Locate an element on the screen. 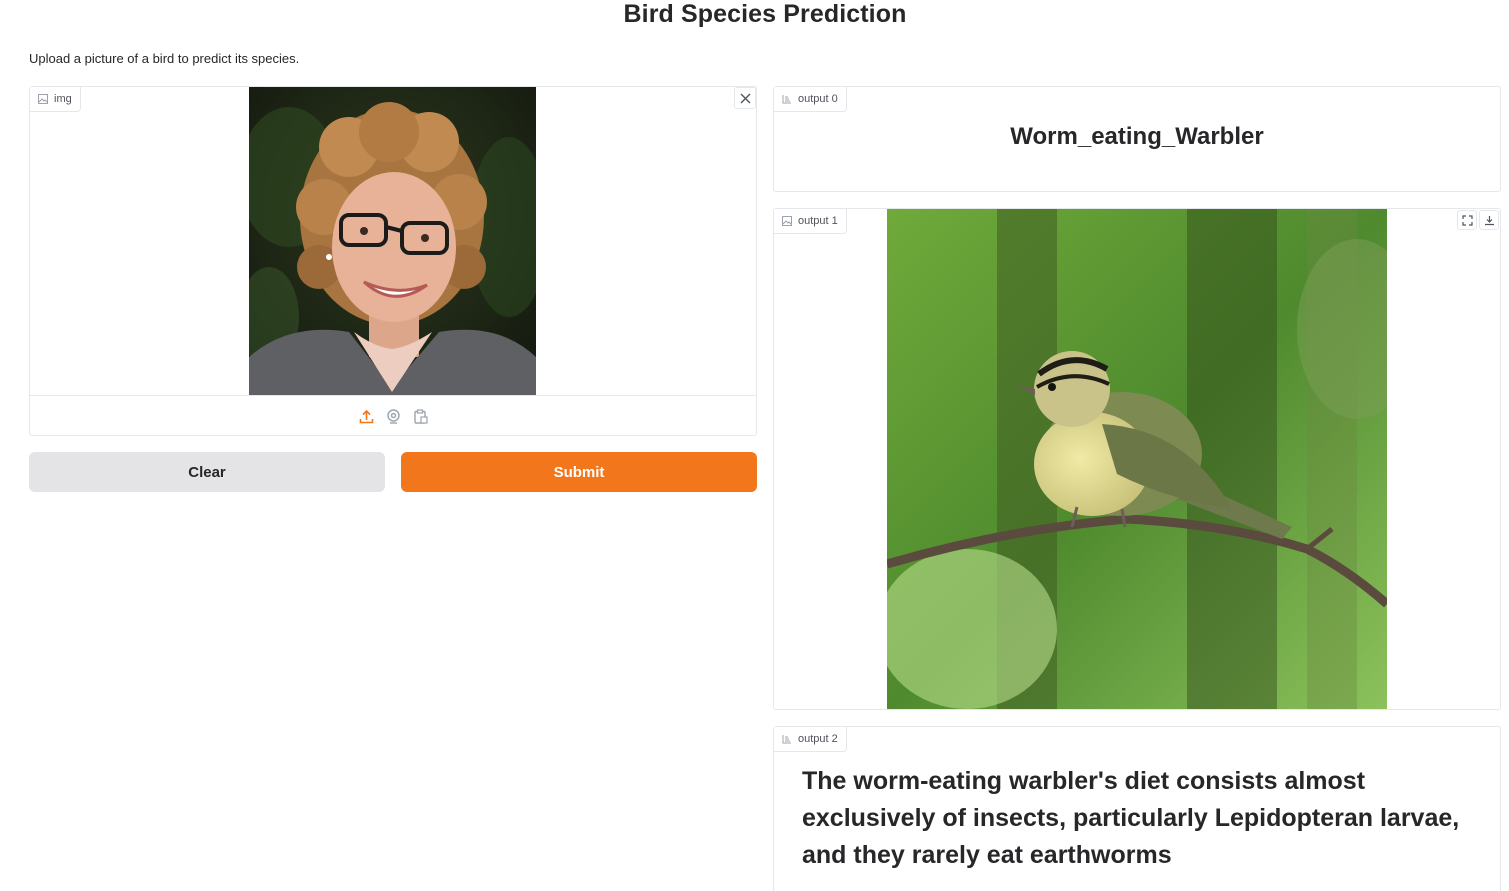 This screenshot has width=1509, height=891. fullscreen-icon is located at coordinates (1467, 220).